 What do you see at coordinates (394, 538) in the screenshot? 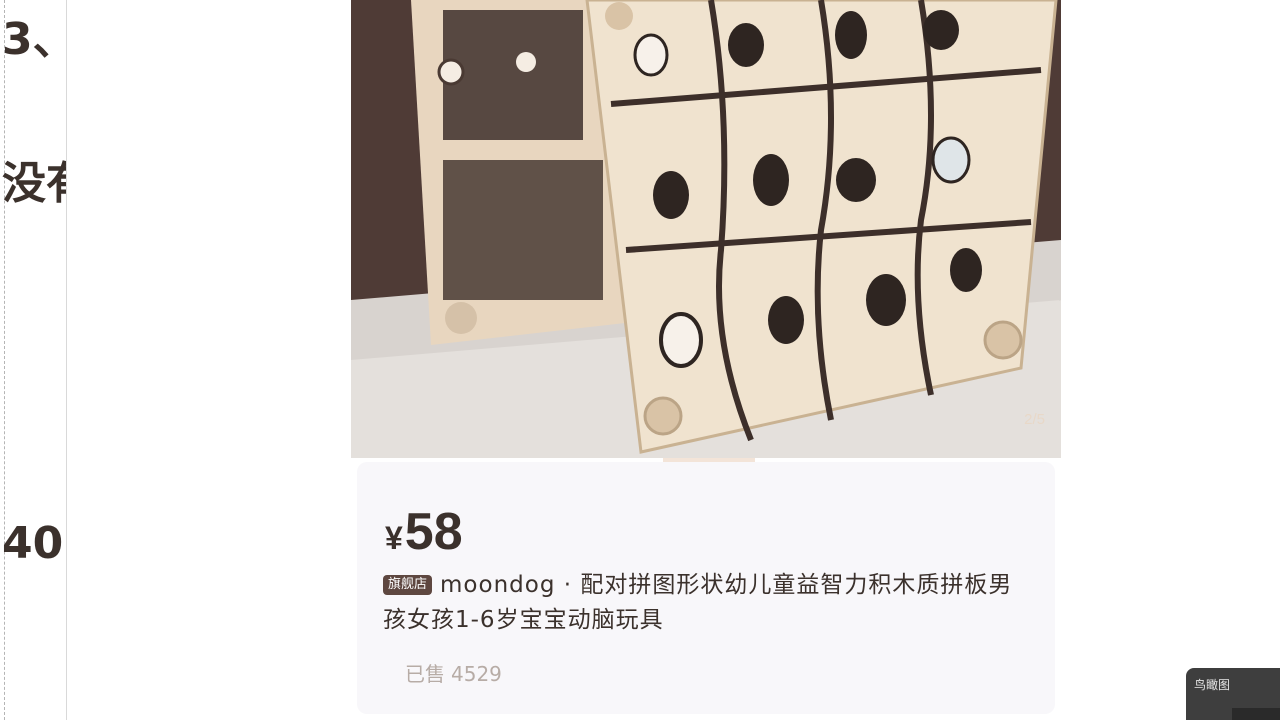
I see `price-currency: ¥` at bounding box center [394, 538].